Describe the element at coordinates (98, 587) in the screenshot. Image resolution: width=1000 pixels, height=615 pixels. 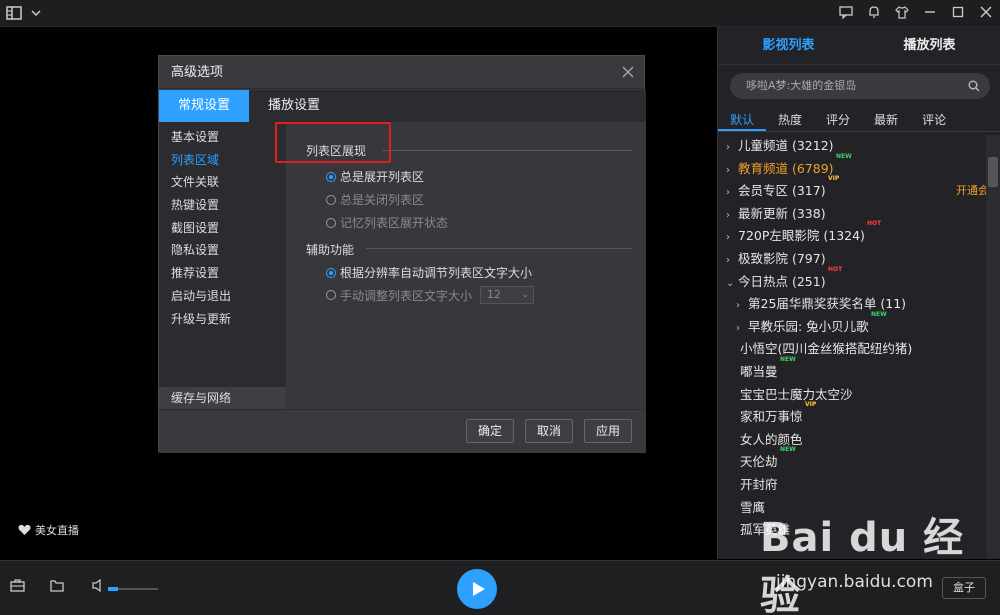
I see `volume-icon` at that location.